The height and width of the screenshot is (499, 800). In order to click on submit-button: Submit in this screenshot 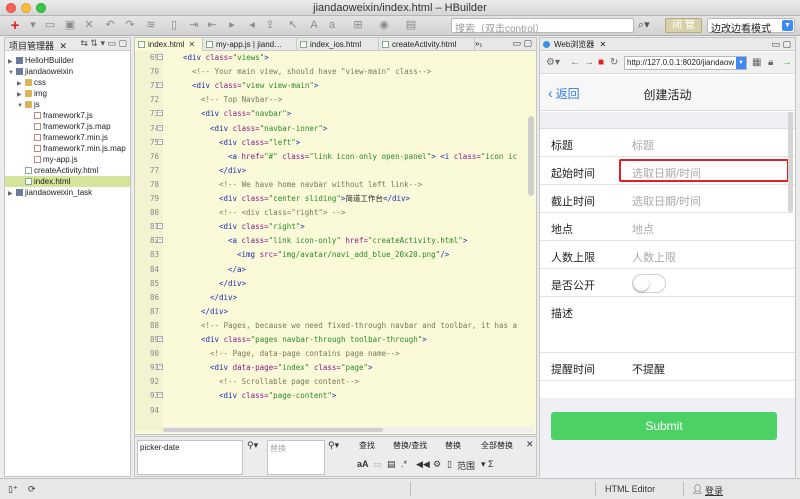, I will do `click(664, 426)`.